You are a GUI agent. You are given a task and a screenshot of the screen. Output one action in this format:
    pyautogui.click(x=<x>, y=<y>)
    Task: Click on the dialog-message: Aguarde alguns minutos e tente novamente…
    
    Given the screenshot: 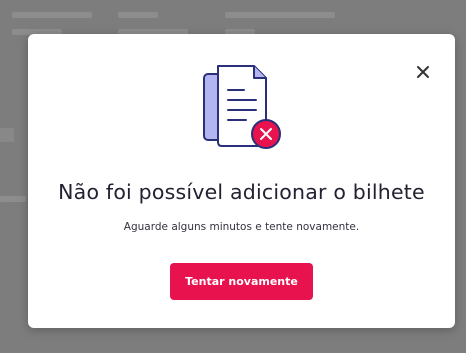 What is the action you would take?
    pyautogui.click(x=241, y=227)
    